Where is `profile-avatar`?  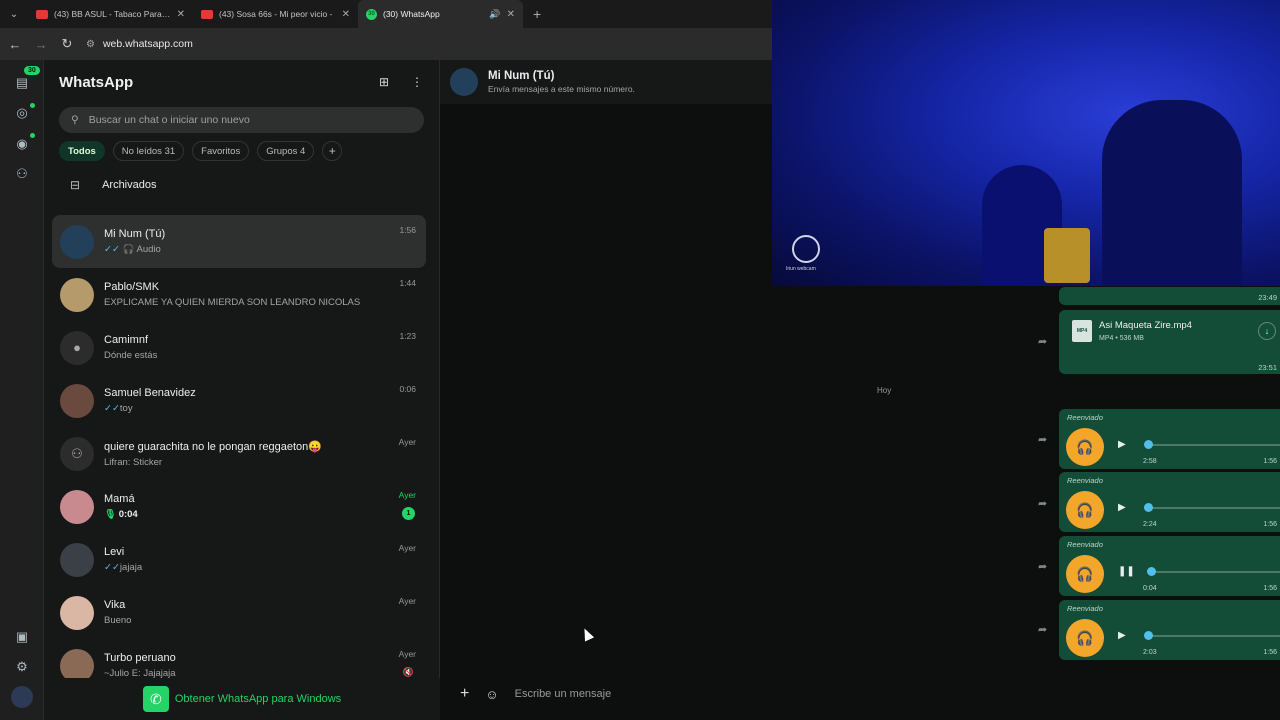
profile-avatar is located at coordinates (22, 697).